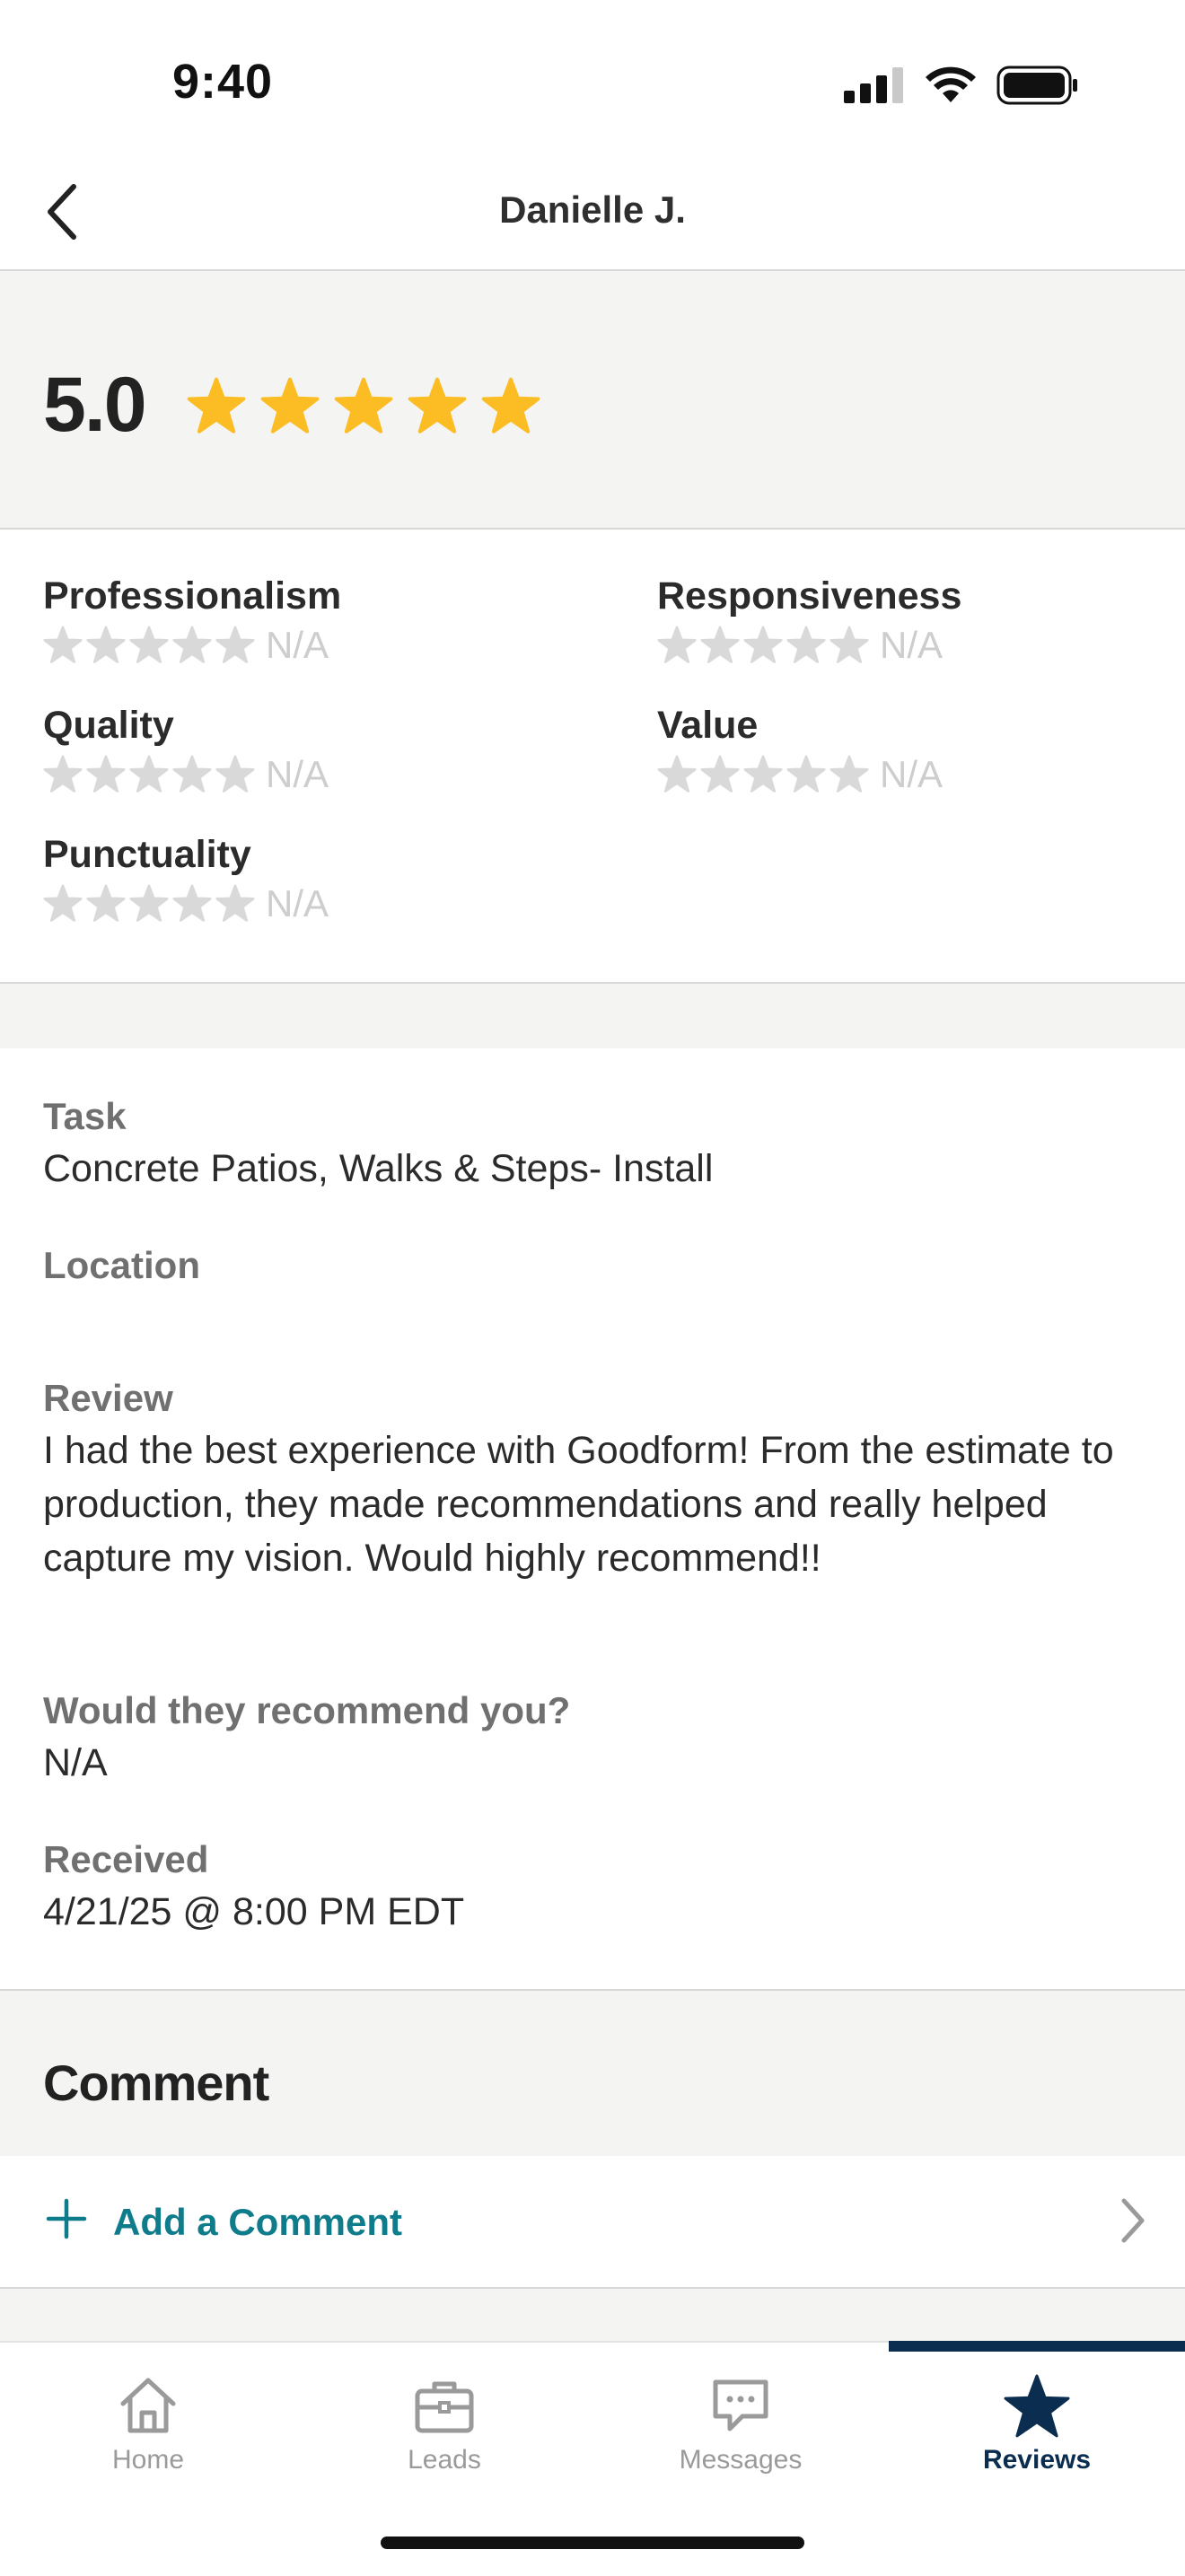 The height and width of the screenshot is (2576, 1185). What do you see at coordinates (148, 2460) in the screenshot?
I see `tab-label: Home` at bounding box center [148, 2460].